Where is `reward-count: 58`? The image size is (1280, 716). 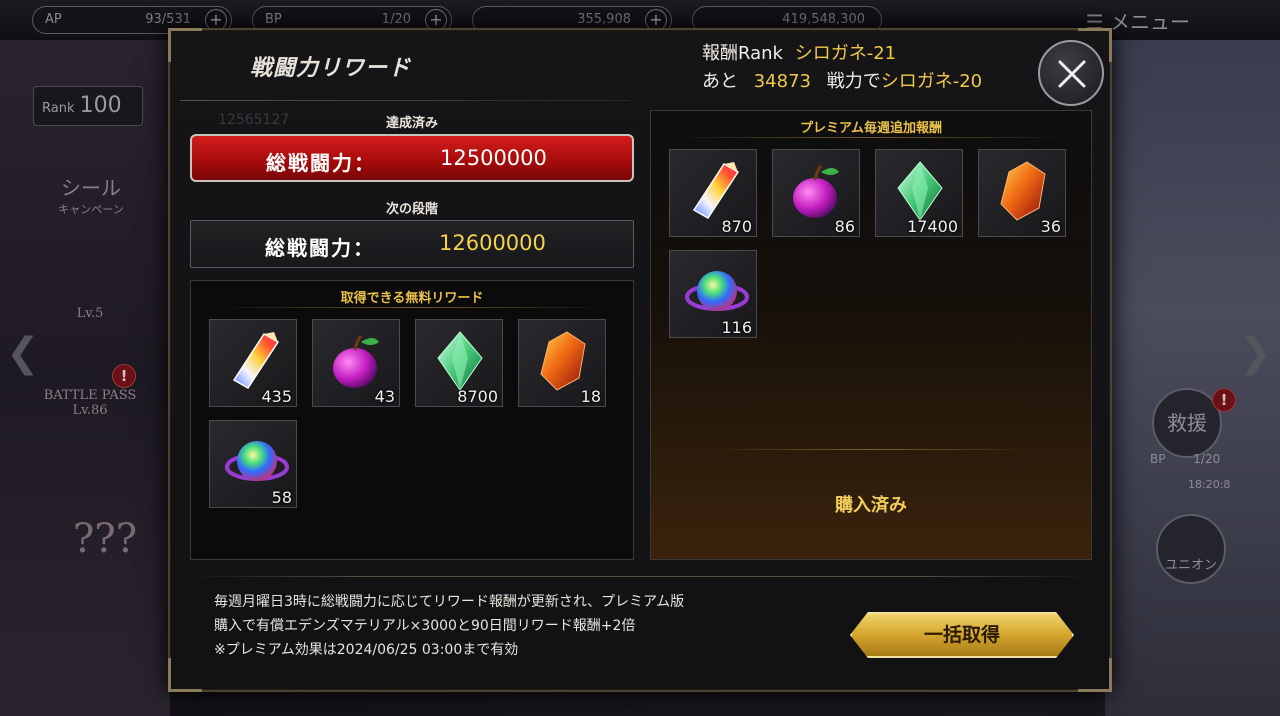
reward-count: 58 is located at coordinates (281, 497).